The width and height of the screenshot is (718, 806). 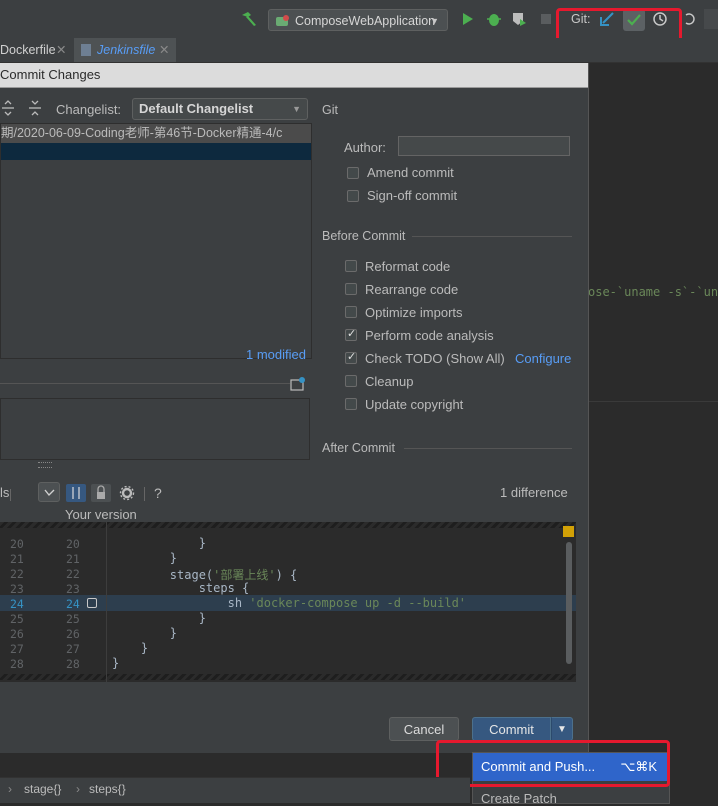 I want to click on editor-divider, so click(x=653, y=401).